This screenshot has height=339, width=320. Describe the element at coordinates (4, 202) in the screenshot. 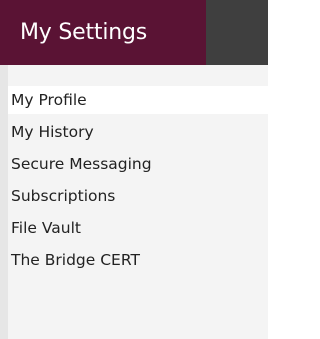

I see `sidebar-left-border` at that location.